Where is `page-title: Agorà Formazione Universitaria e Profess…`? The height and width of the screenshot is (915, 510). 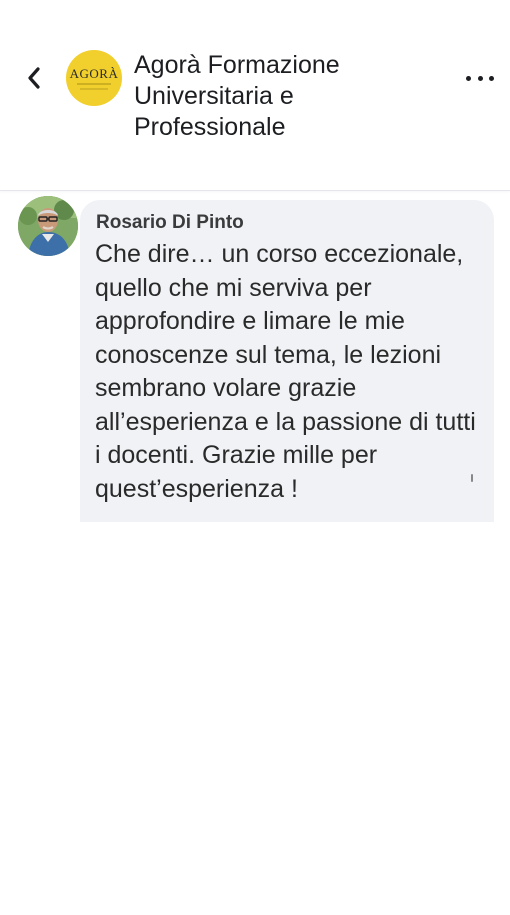
page-title: Agorà Formazione Universitaria e Profess… is located at coordinates (284, 96).